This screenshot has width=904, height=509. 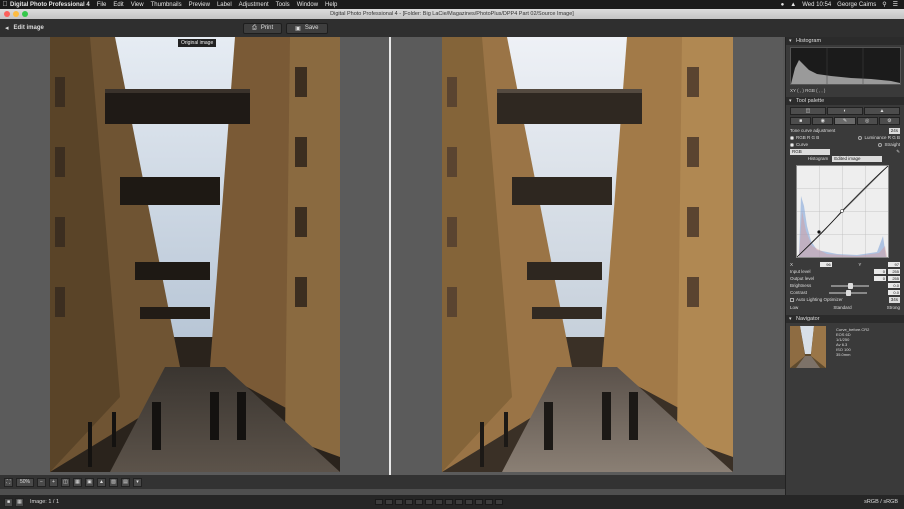 What do you see at coordinates (77, 482) in the screenshot?
I see `grid-icon: ▦` at bounding box center [77, 482].